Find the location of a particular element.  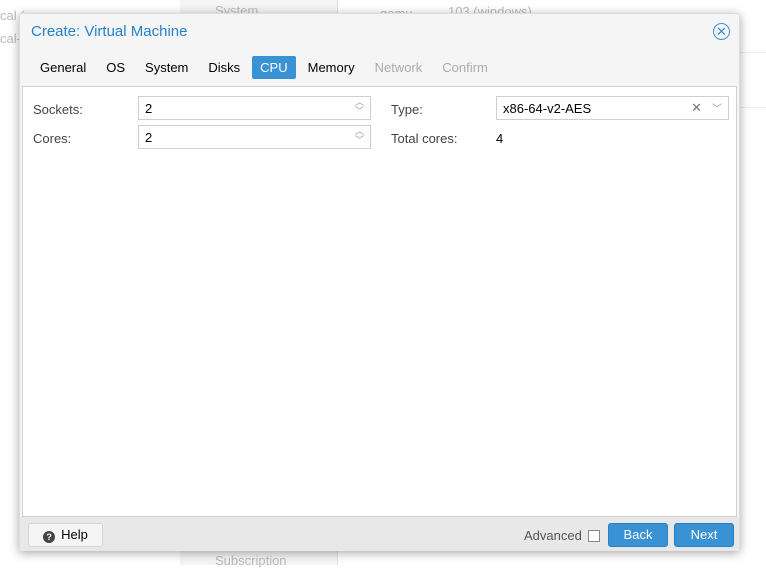

tab-confirm: Confirm is located at coordinates (465, 67).